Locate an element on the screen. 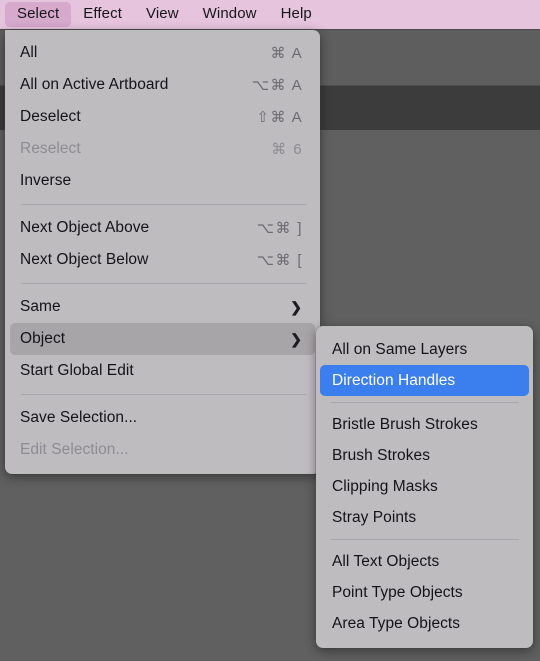 Image resolution: width=540 pixels, height=661 pixels. select-menu-item-object: Object ❯ is located at coordinates (162, 339).